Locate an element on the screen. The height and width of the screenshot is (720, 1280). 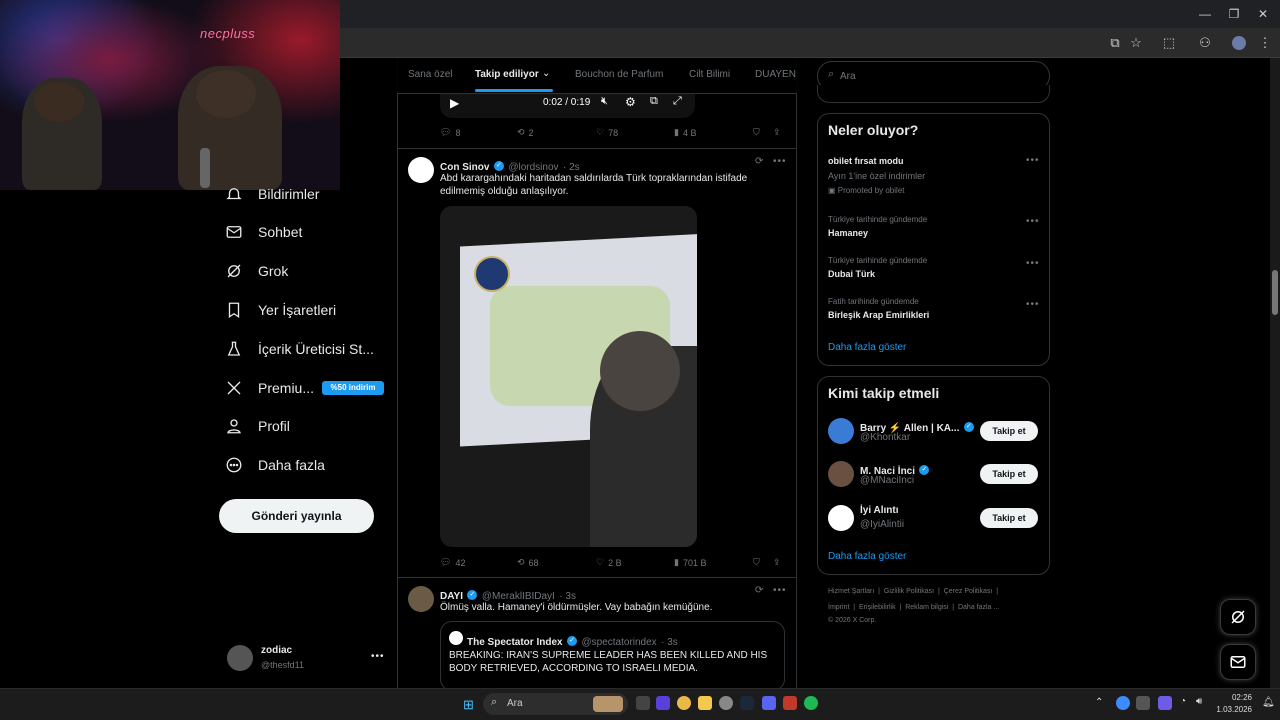
windows-start-icon: ⊞ is located at coordinates (468, 705).